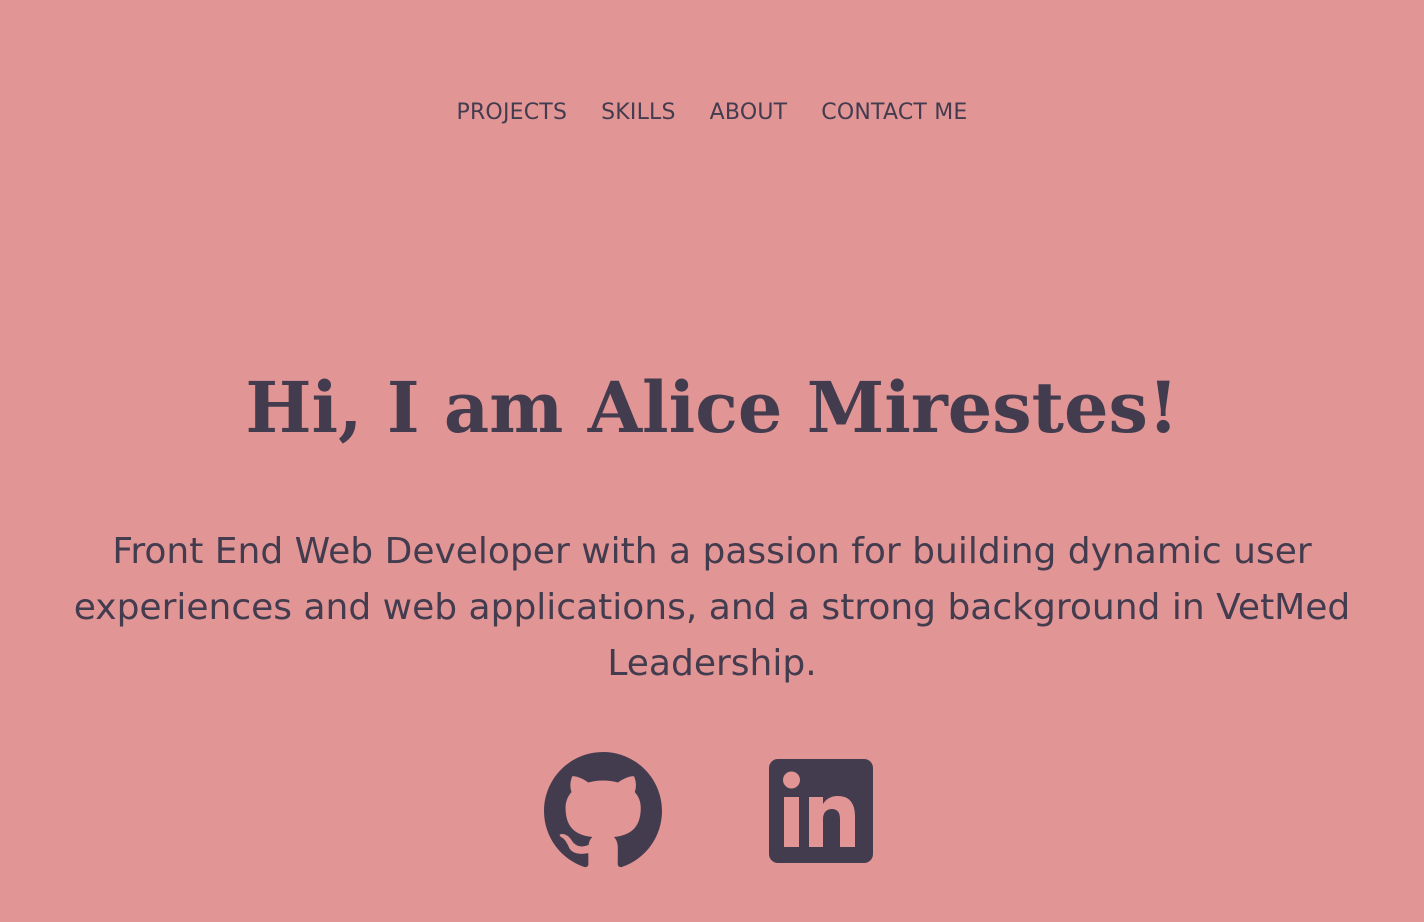  I want to click on github-icon, so click(603, 810).